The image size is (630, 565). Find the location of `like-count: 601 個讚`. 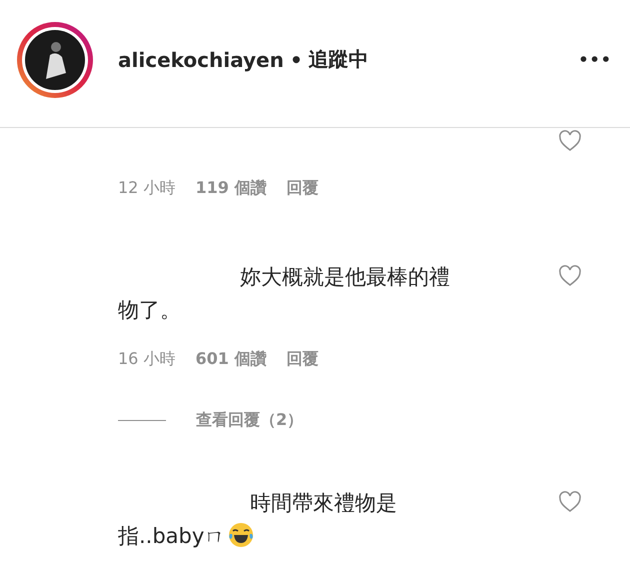

like-count: 601 個讚 is located at coordinates (230, 359).